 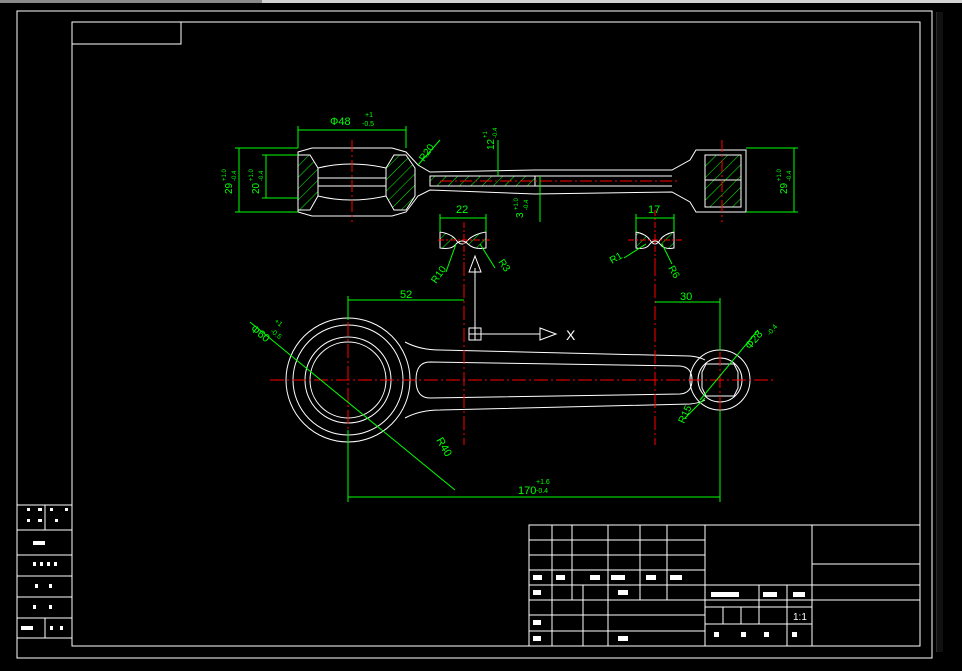 I want to click on ucs-icon, so click(x=513, y=297).